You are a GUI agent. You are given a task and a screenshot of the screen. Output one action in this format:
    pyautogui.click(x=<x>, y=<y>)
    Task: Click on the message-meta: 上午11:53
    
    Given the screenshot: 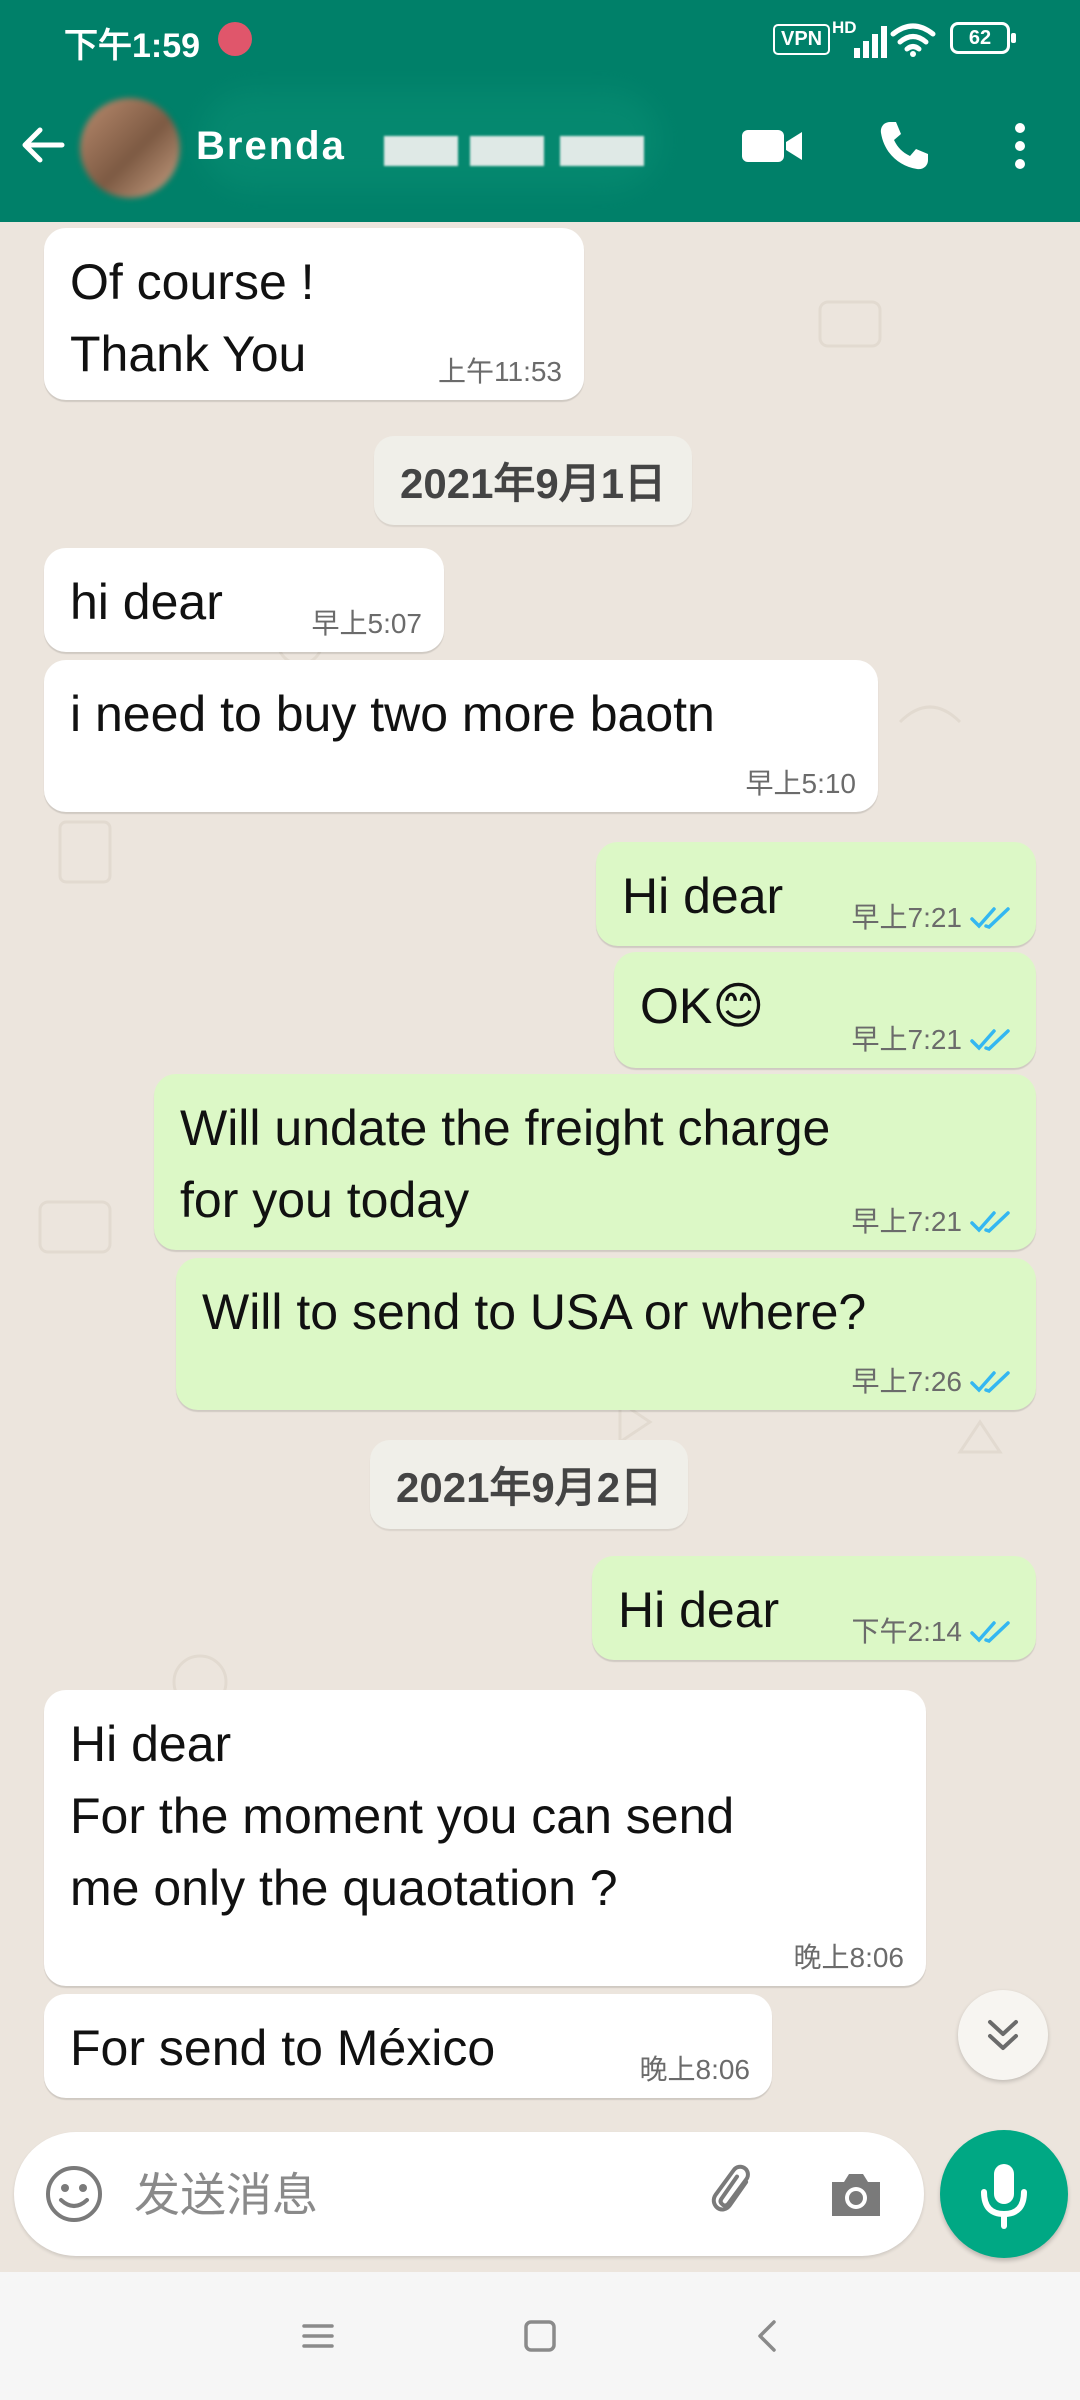 What is the action you would take?
    pyautogui.click(x=500, y=372)
    